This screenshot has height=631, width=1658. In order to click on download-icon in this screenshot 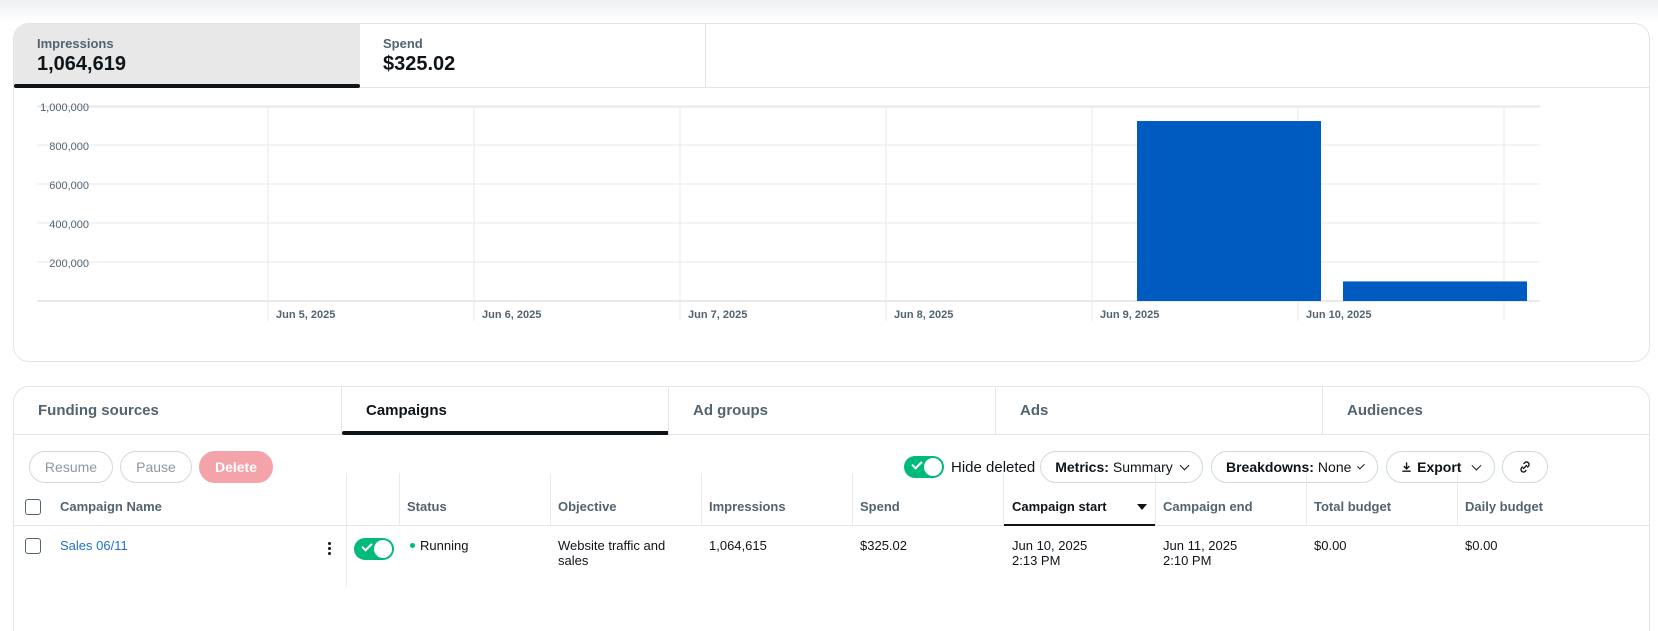, I will do `click(1406, 467)`.